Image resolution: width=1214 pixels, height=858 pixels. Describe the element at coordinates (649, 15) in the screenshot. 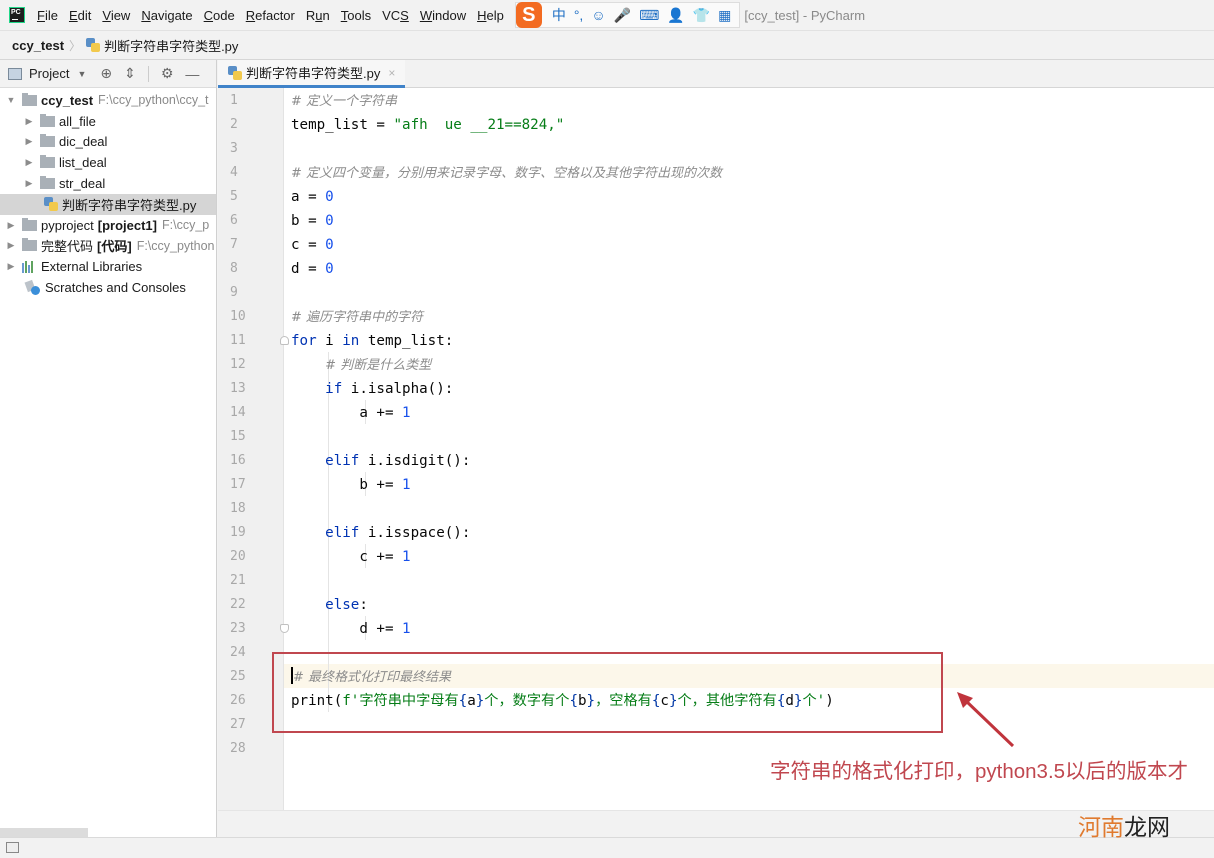

I see `keyboard-icon: ⌨` at that location.